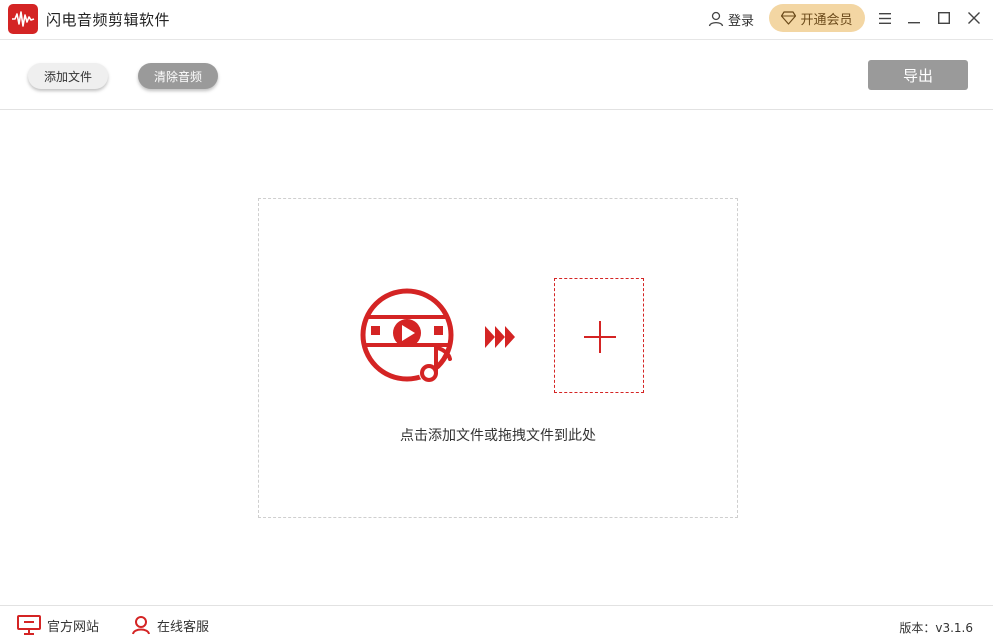 This screenshot has height=641, width=993. Describe the element at coordinates (29, 625) in the screenshot. I see `monitor-icon` at that location.